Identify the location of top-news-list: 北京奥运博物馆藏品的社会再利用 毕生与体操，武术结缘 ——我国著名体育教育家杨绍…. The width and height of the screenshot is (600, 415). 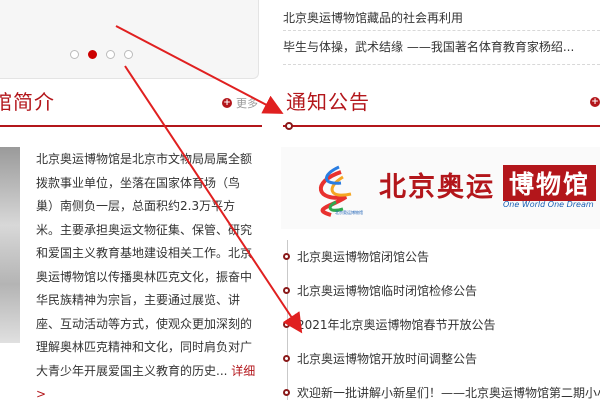
(441, 32).